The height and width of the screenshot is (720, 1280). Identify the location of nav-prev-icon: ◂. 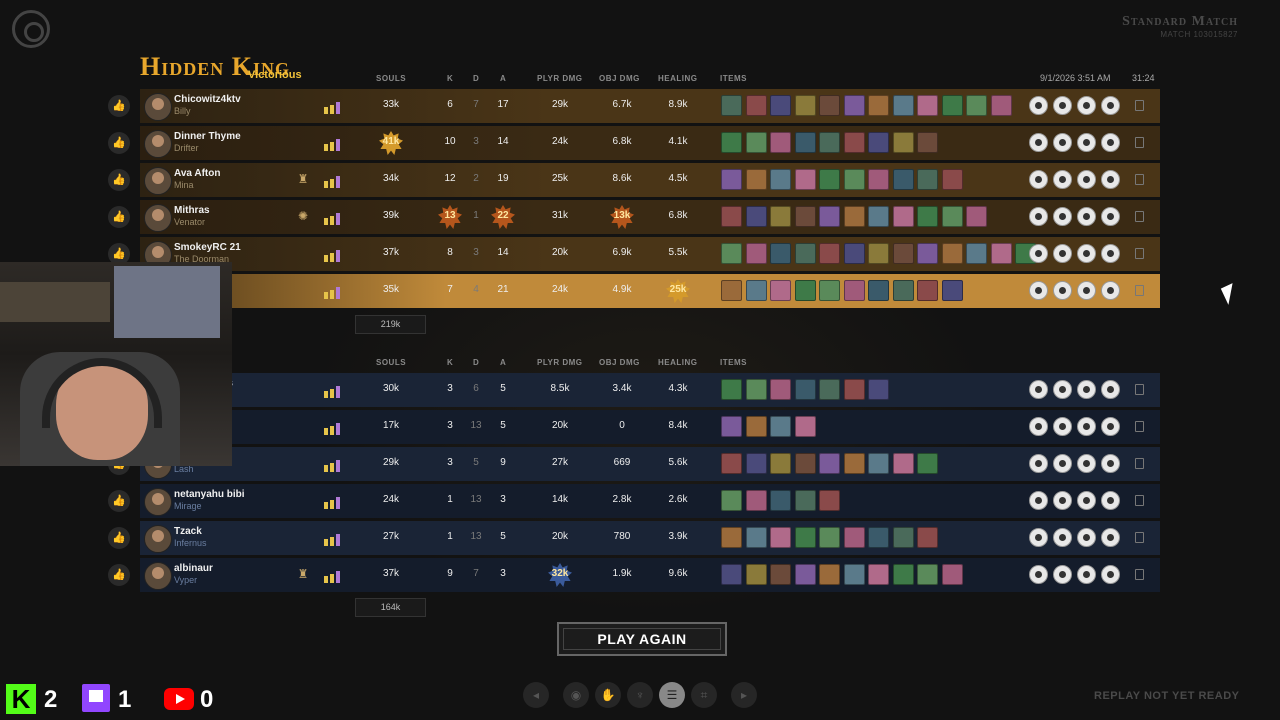
(536, 695).